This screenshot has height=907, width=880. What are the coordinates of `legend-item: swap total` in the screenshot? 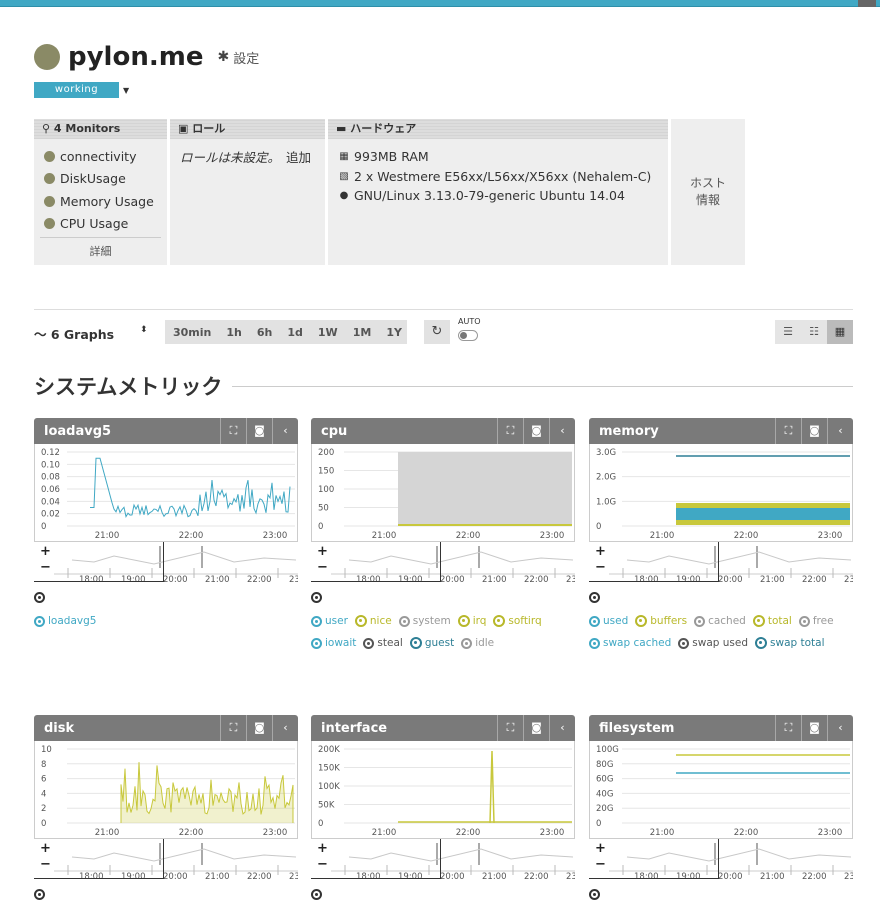 It's located at (790, 643).